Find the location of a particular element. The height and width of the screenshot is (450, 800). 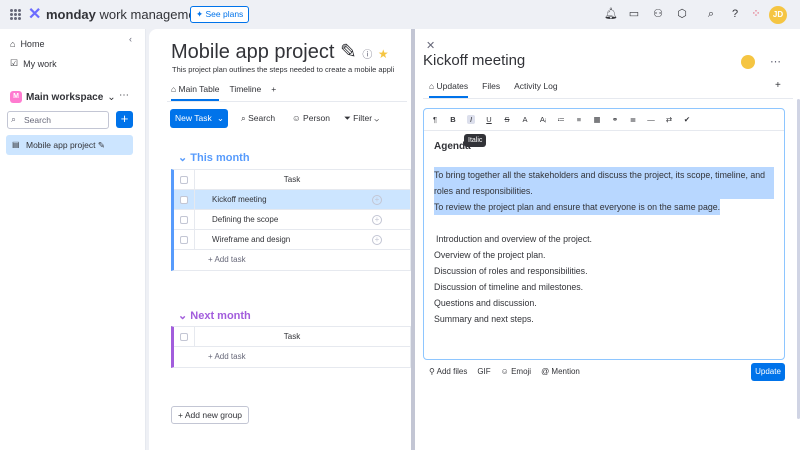

align-icon: ≣ is located at coordinates (633, 119).